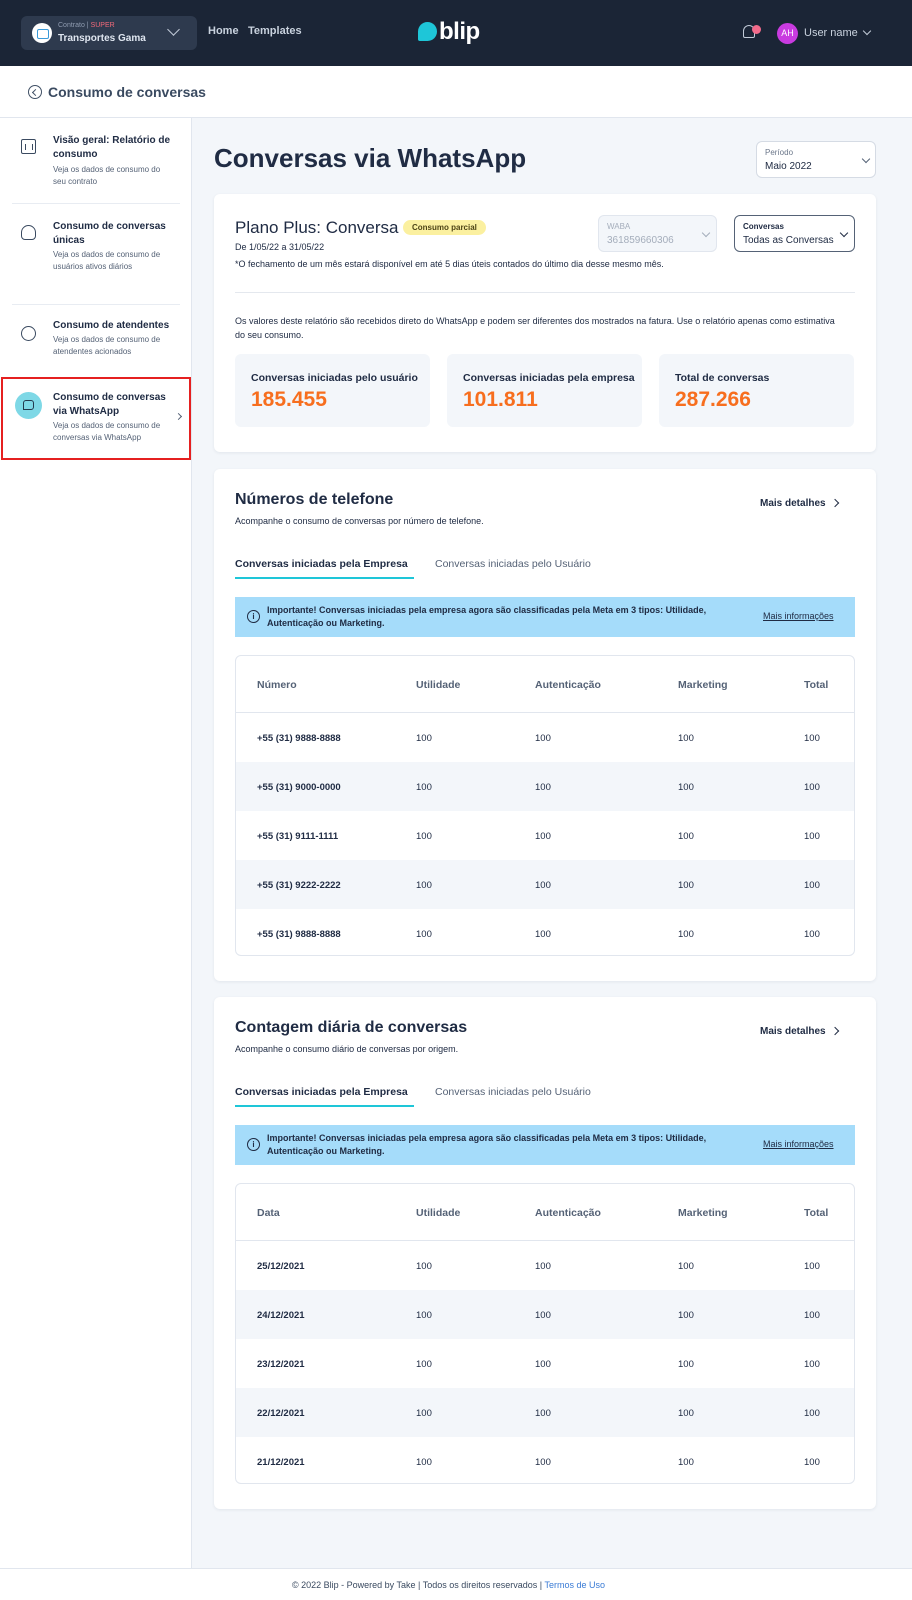 This screenshot has width=912, height=1600. I want to click on contract-selector: Contrato | SUPER Transportes Gama, so click(109, 33).